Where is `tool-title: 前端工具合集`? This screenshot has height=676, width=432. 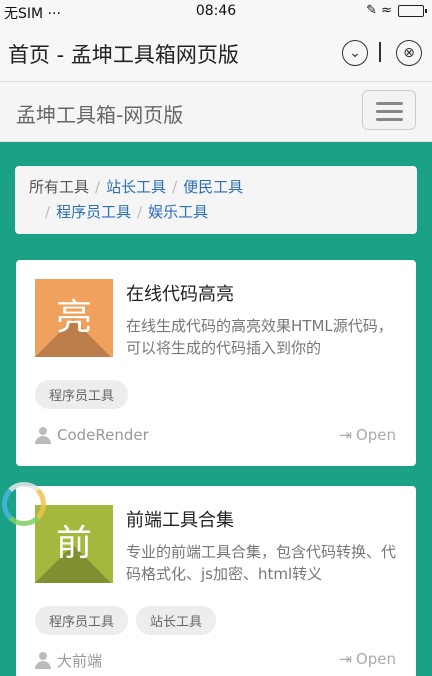 tool-title: 前端工具合集 is located at coordinates (180, 519).